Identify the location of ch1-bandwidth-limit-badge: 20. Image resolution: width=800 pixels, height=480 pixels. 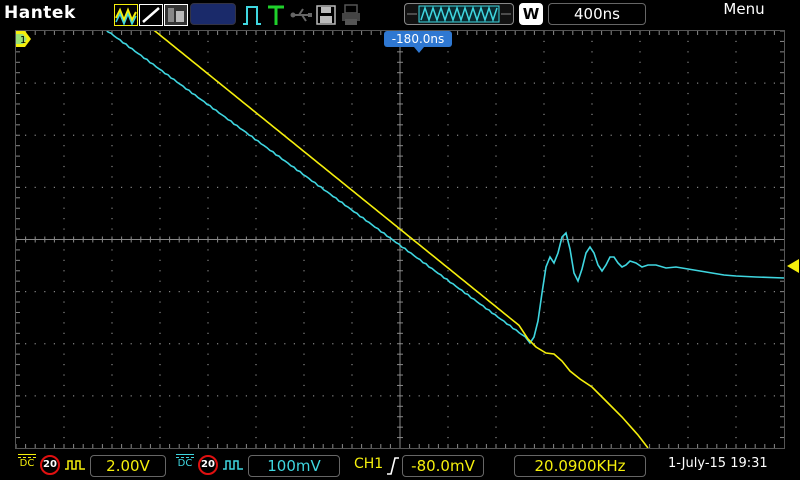
(50, 465).